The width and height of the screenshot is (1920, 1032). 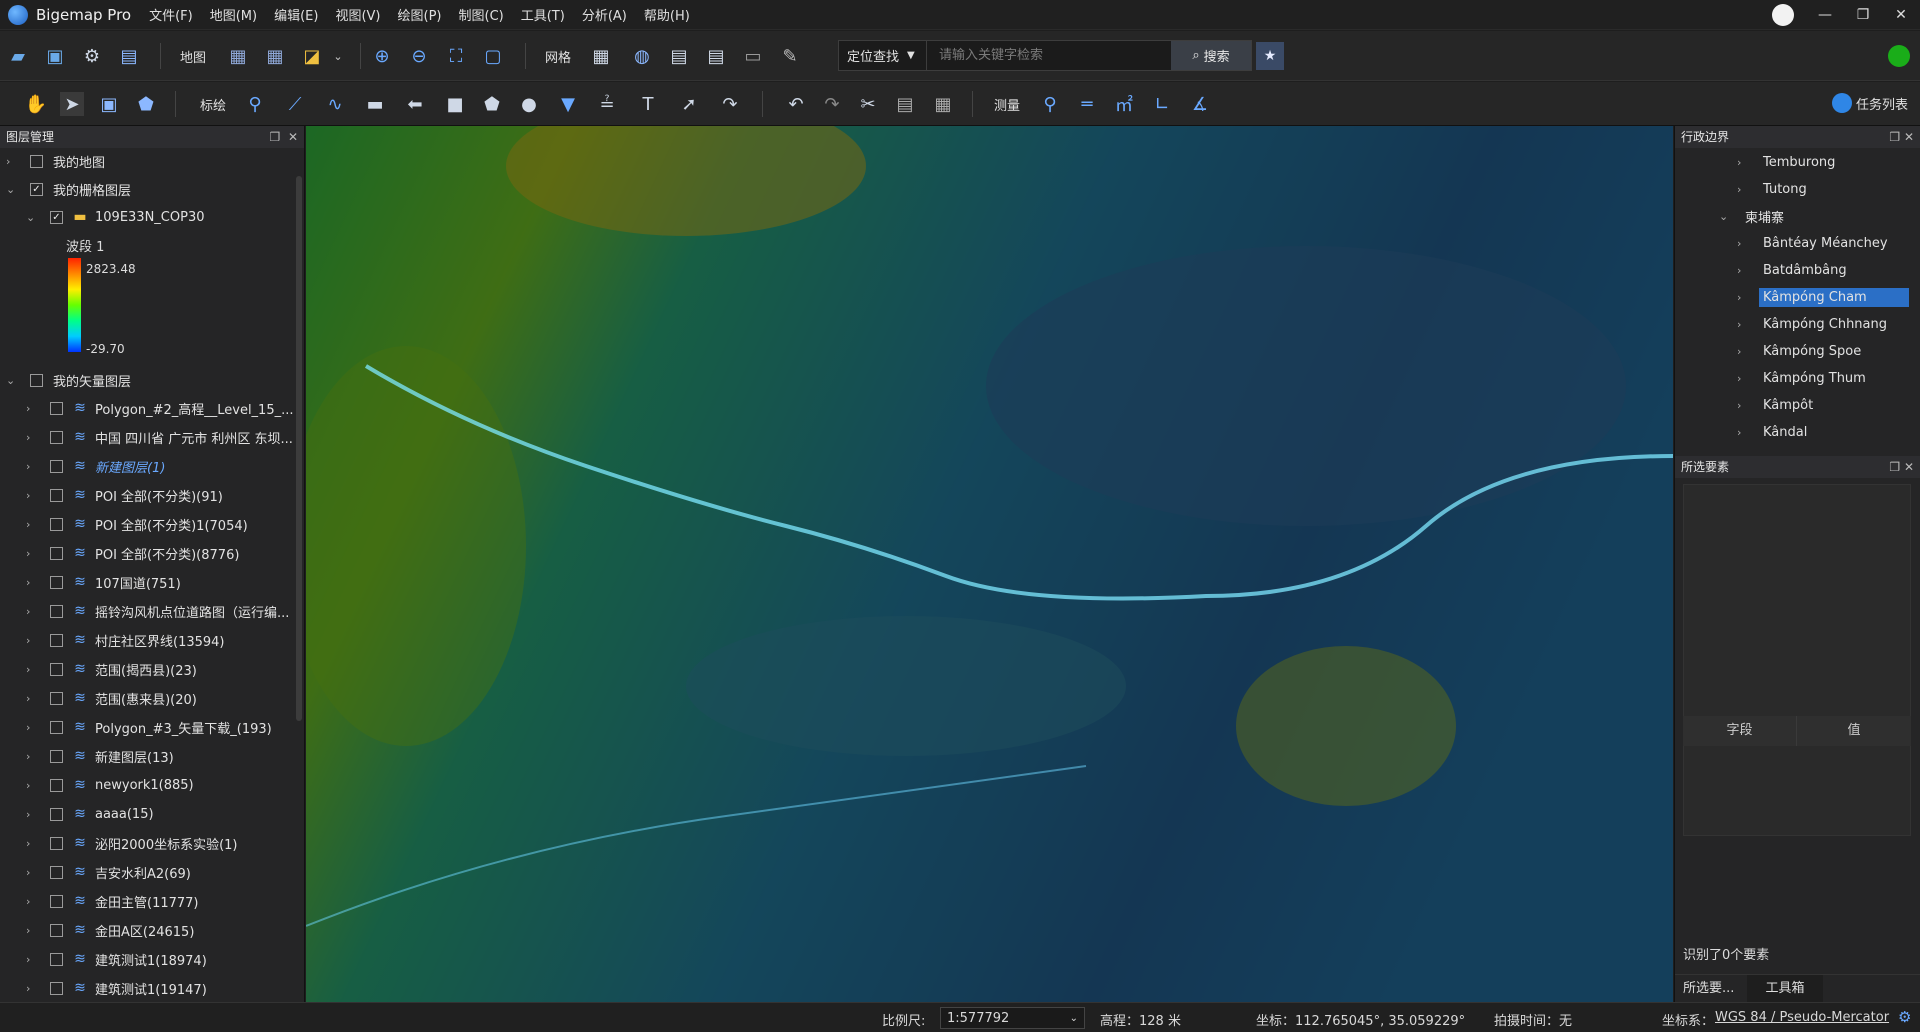 I want to click on menu-cartography: 制图(C), so click(x=481, y=14).